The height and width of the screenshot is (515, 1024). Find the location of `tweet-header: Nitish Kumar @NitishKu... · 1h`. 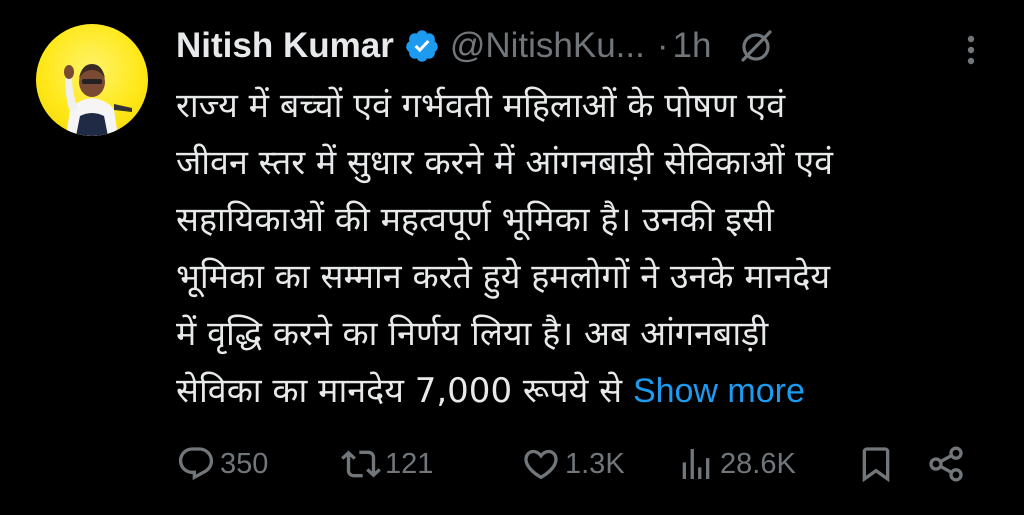

tweet-header: Nitish Kumar @NitishKu... · 1h is located at coordinates (591, 46).